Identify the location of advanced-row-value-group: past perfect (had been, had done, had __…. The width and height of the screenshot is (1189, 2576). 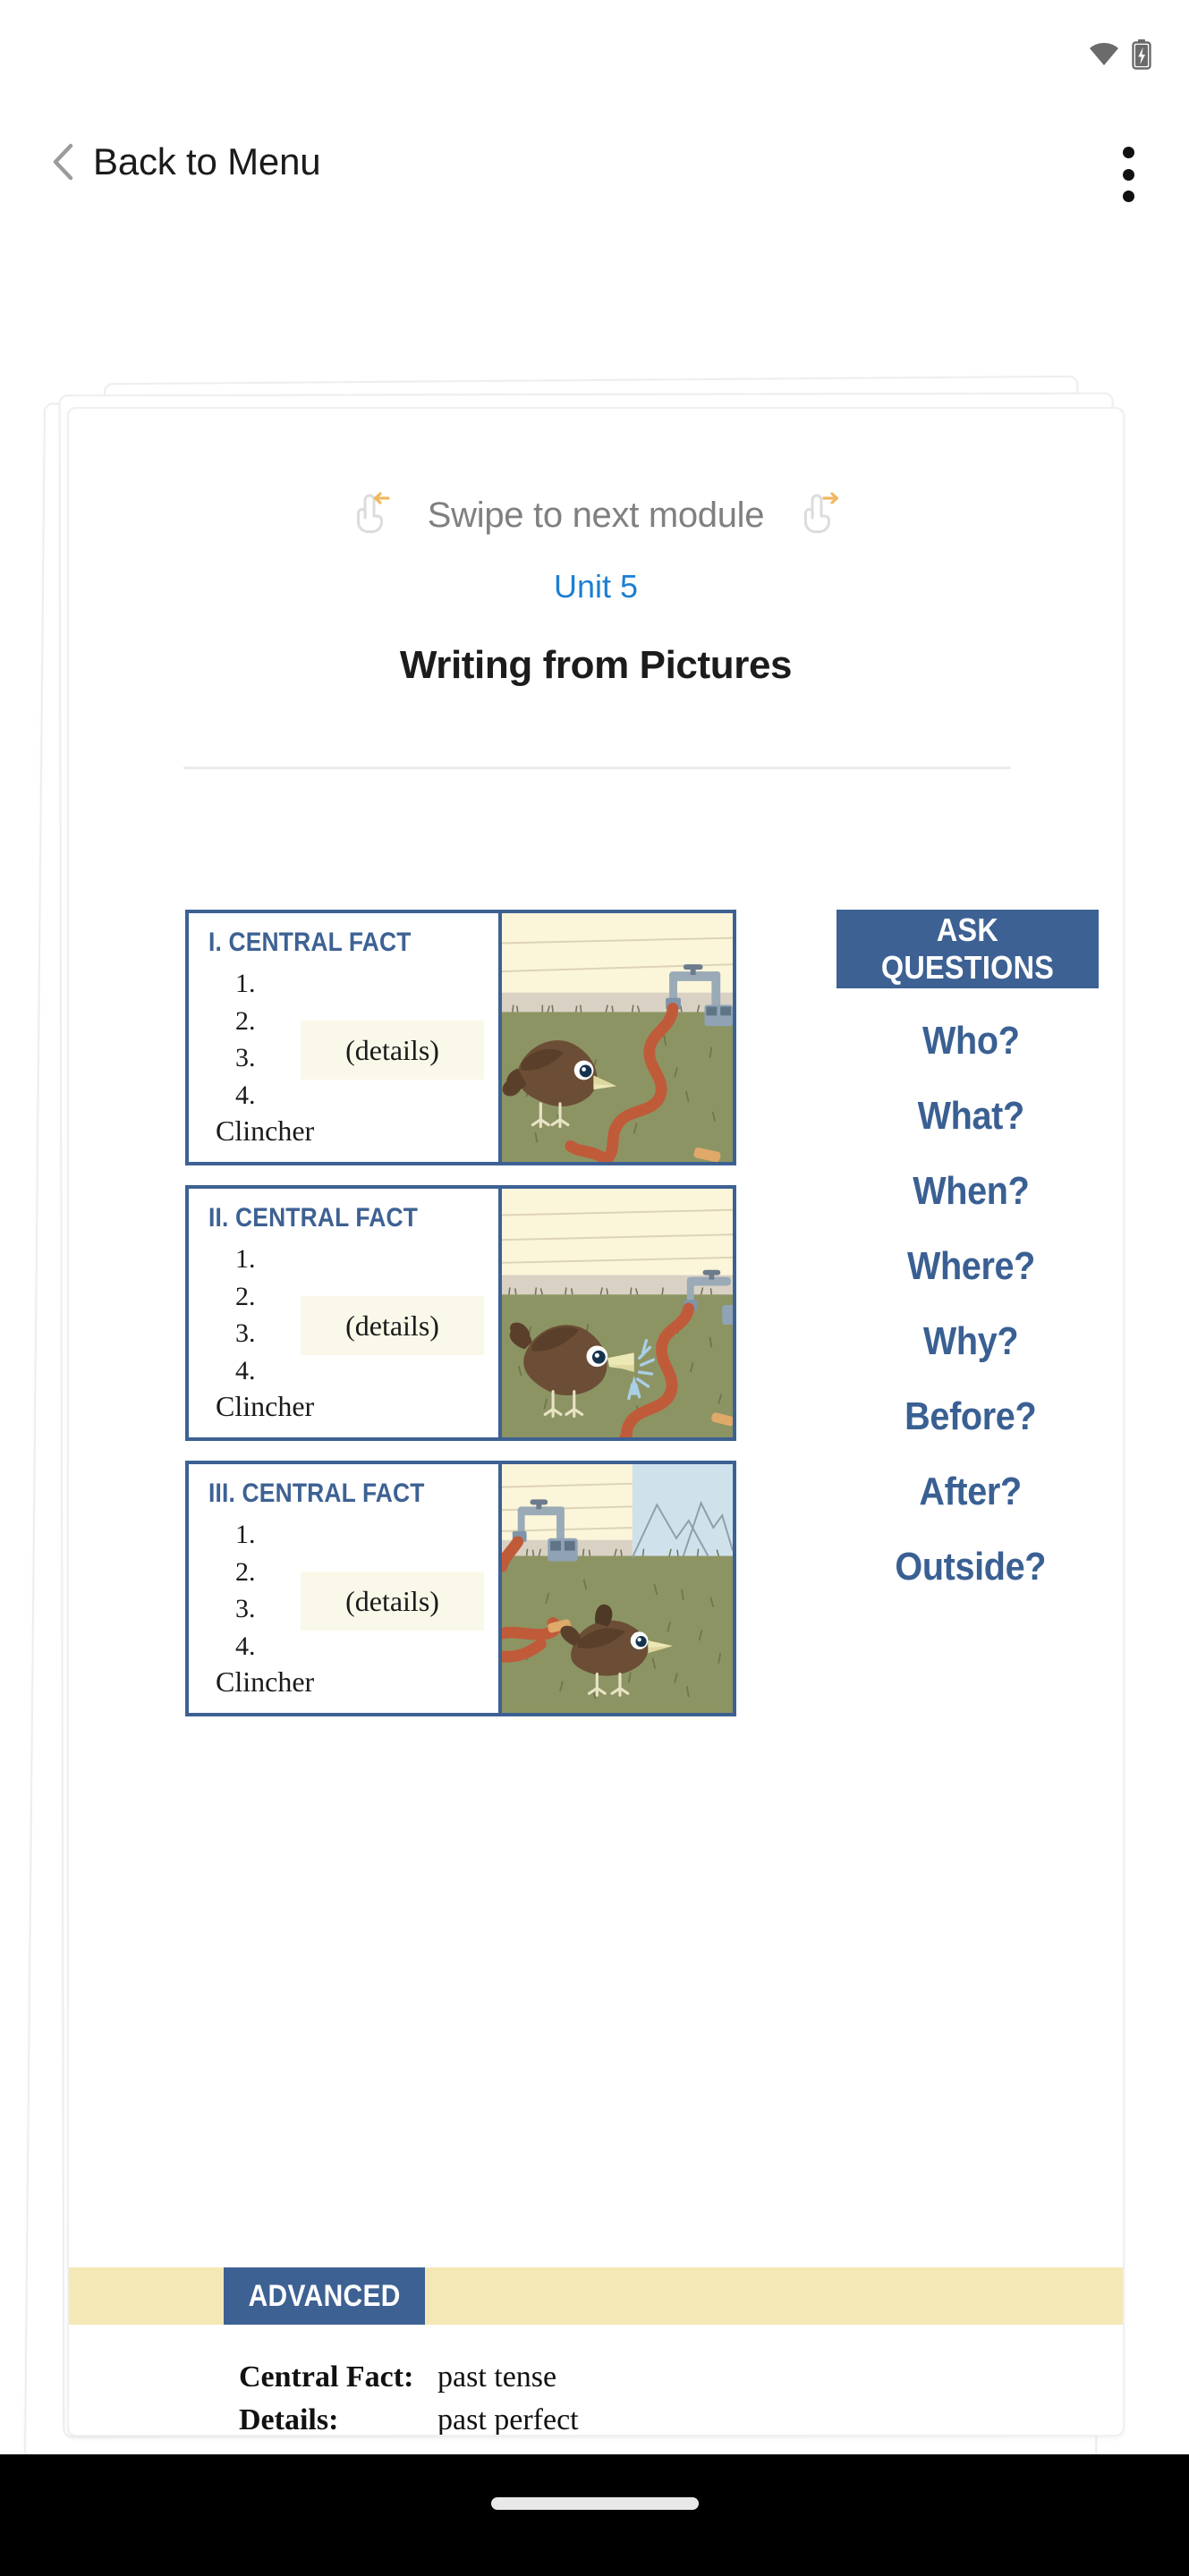
(650, 2419).